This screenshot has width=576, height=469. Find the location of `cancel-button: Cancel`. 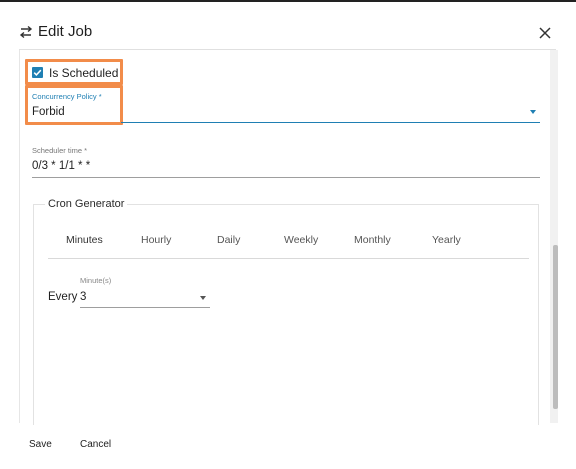

cancel-button: Cancel is located at coordinates (95, 444).